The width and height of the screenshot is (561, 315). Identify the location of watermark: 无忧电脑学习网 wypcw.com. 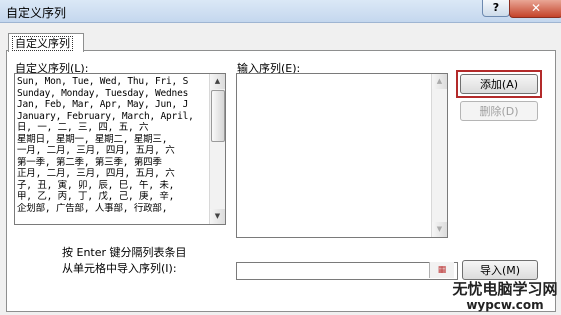
(505, 296).